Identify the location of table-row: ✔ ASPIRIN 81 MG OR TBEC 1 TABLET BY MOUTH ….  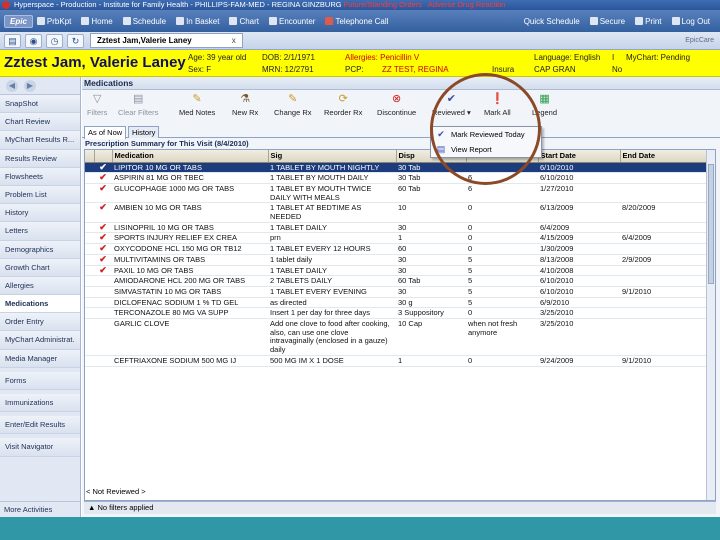
(396, 178).